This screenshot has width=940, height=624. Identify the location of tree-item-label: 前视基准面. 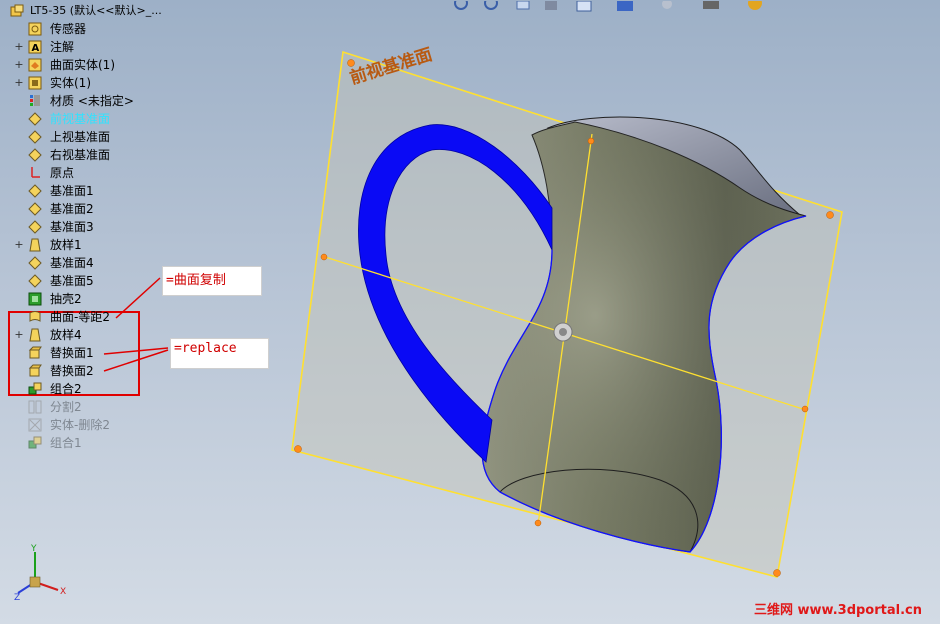
(80, 119).